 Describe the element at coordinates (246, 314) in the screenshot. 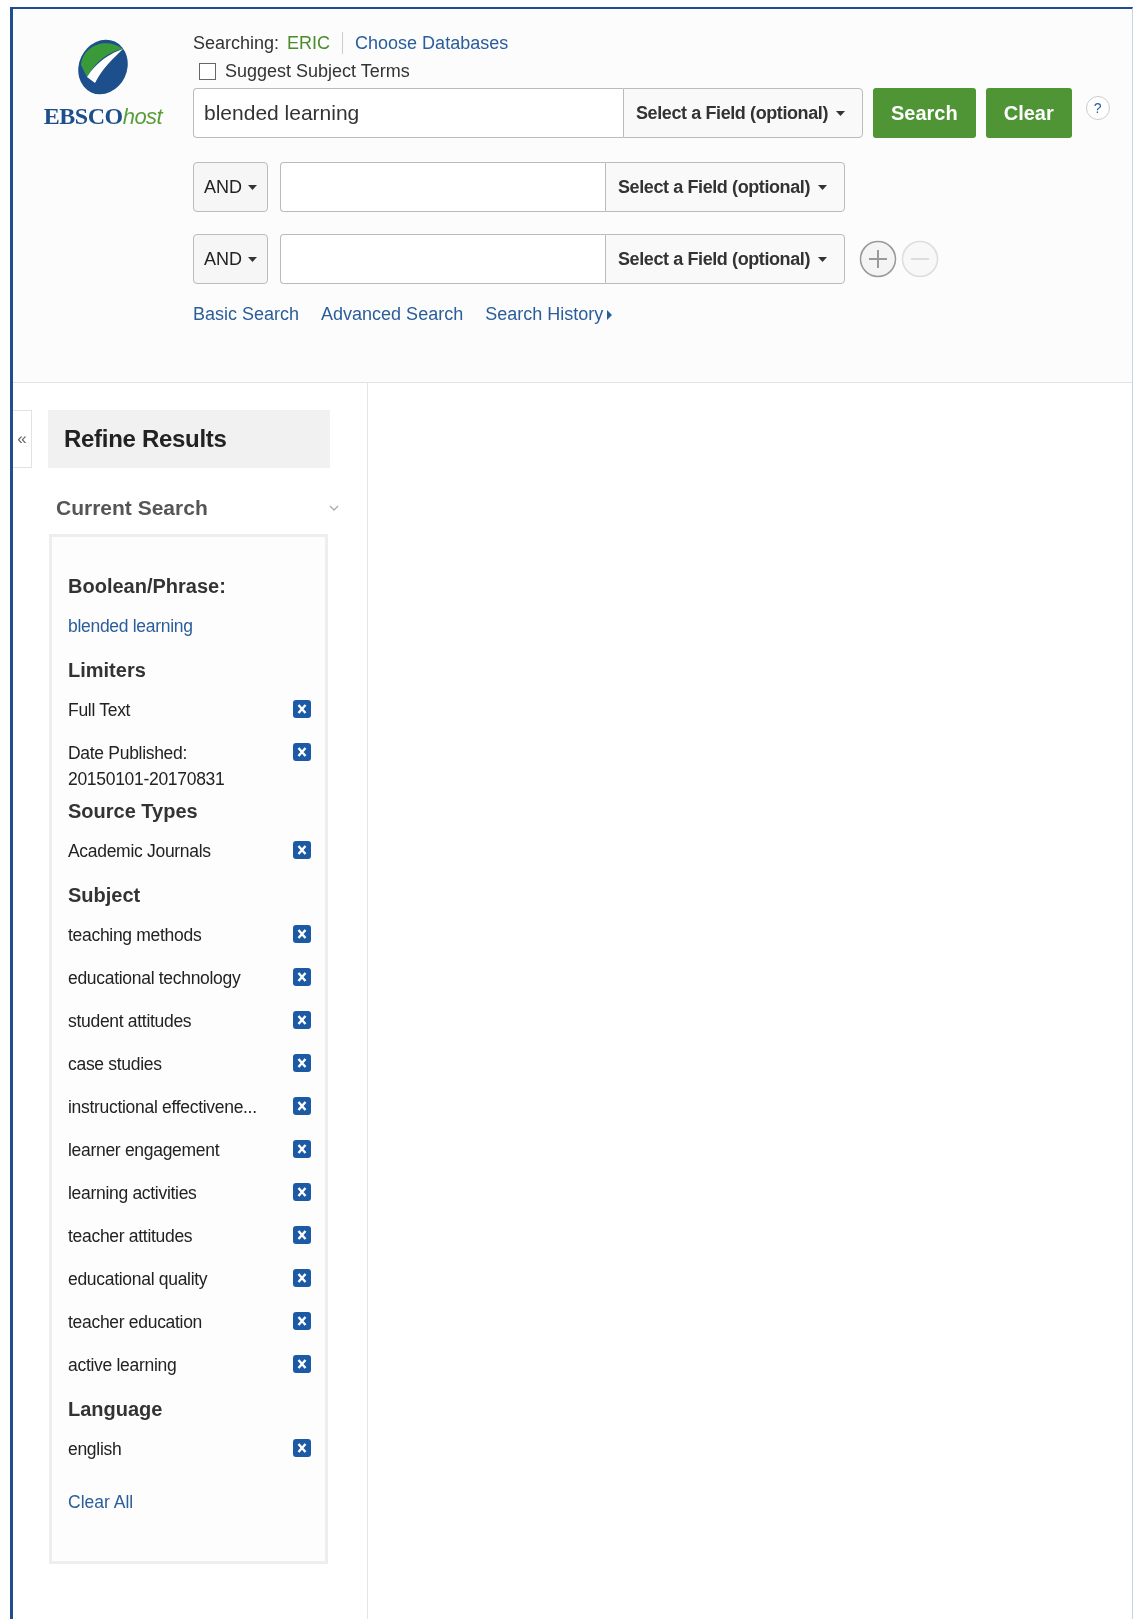

I see `nav-link: Basic Search` at that location.